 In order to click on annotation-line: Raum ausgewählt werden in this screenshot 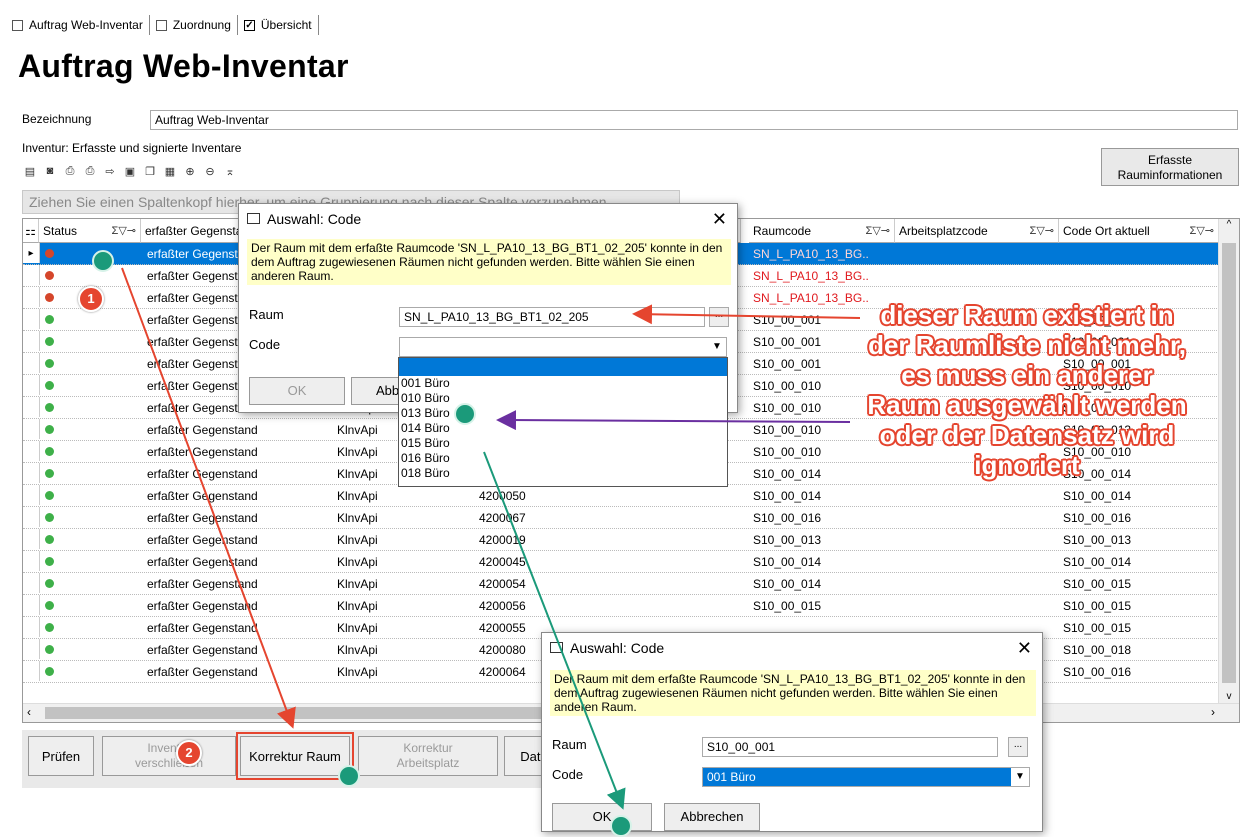, I will do `click(1027, 405)`.